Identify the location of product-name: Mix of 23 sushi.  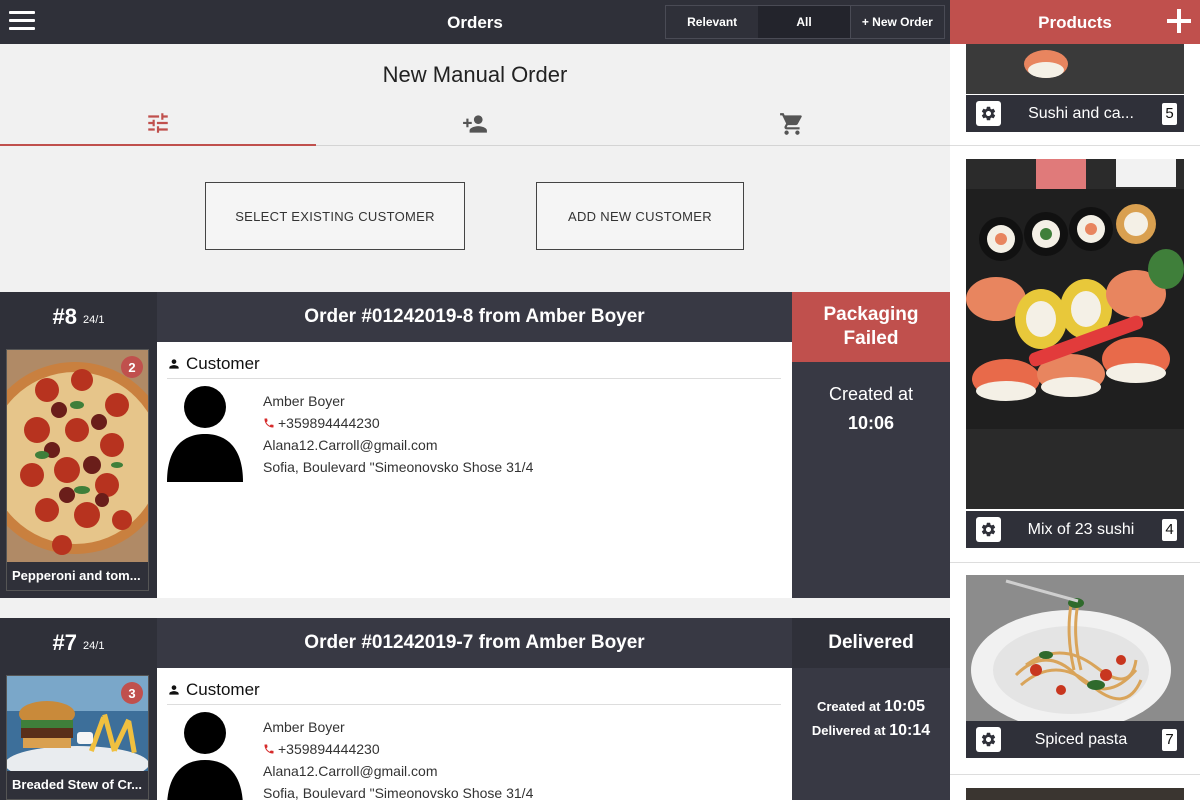
(1081, 529).